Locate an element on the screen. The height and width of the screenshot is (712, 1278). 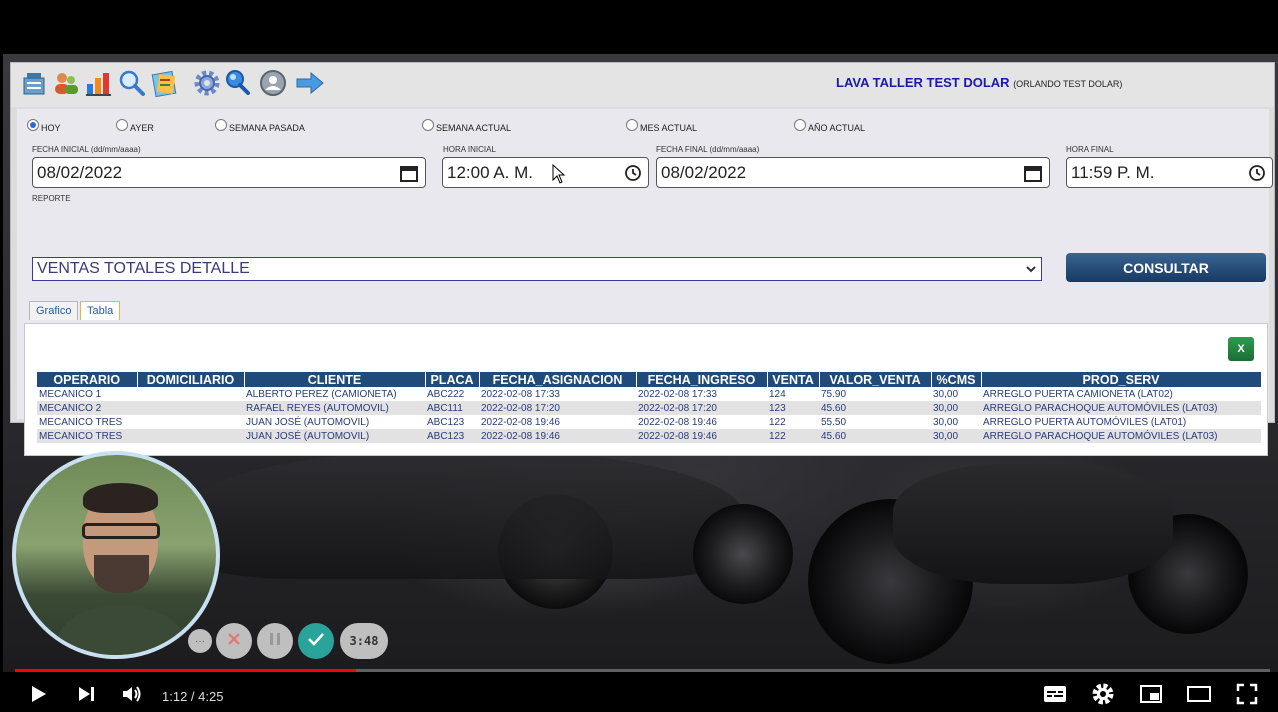
table-cell: 2022-02-08 17:33 is located at coordinates (557, 394).